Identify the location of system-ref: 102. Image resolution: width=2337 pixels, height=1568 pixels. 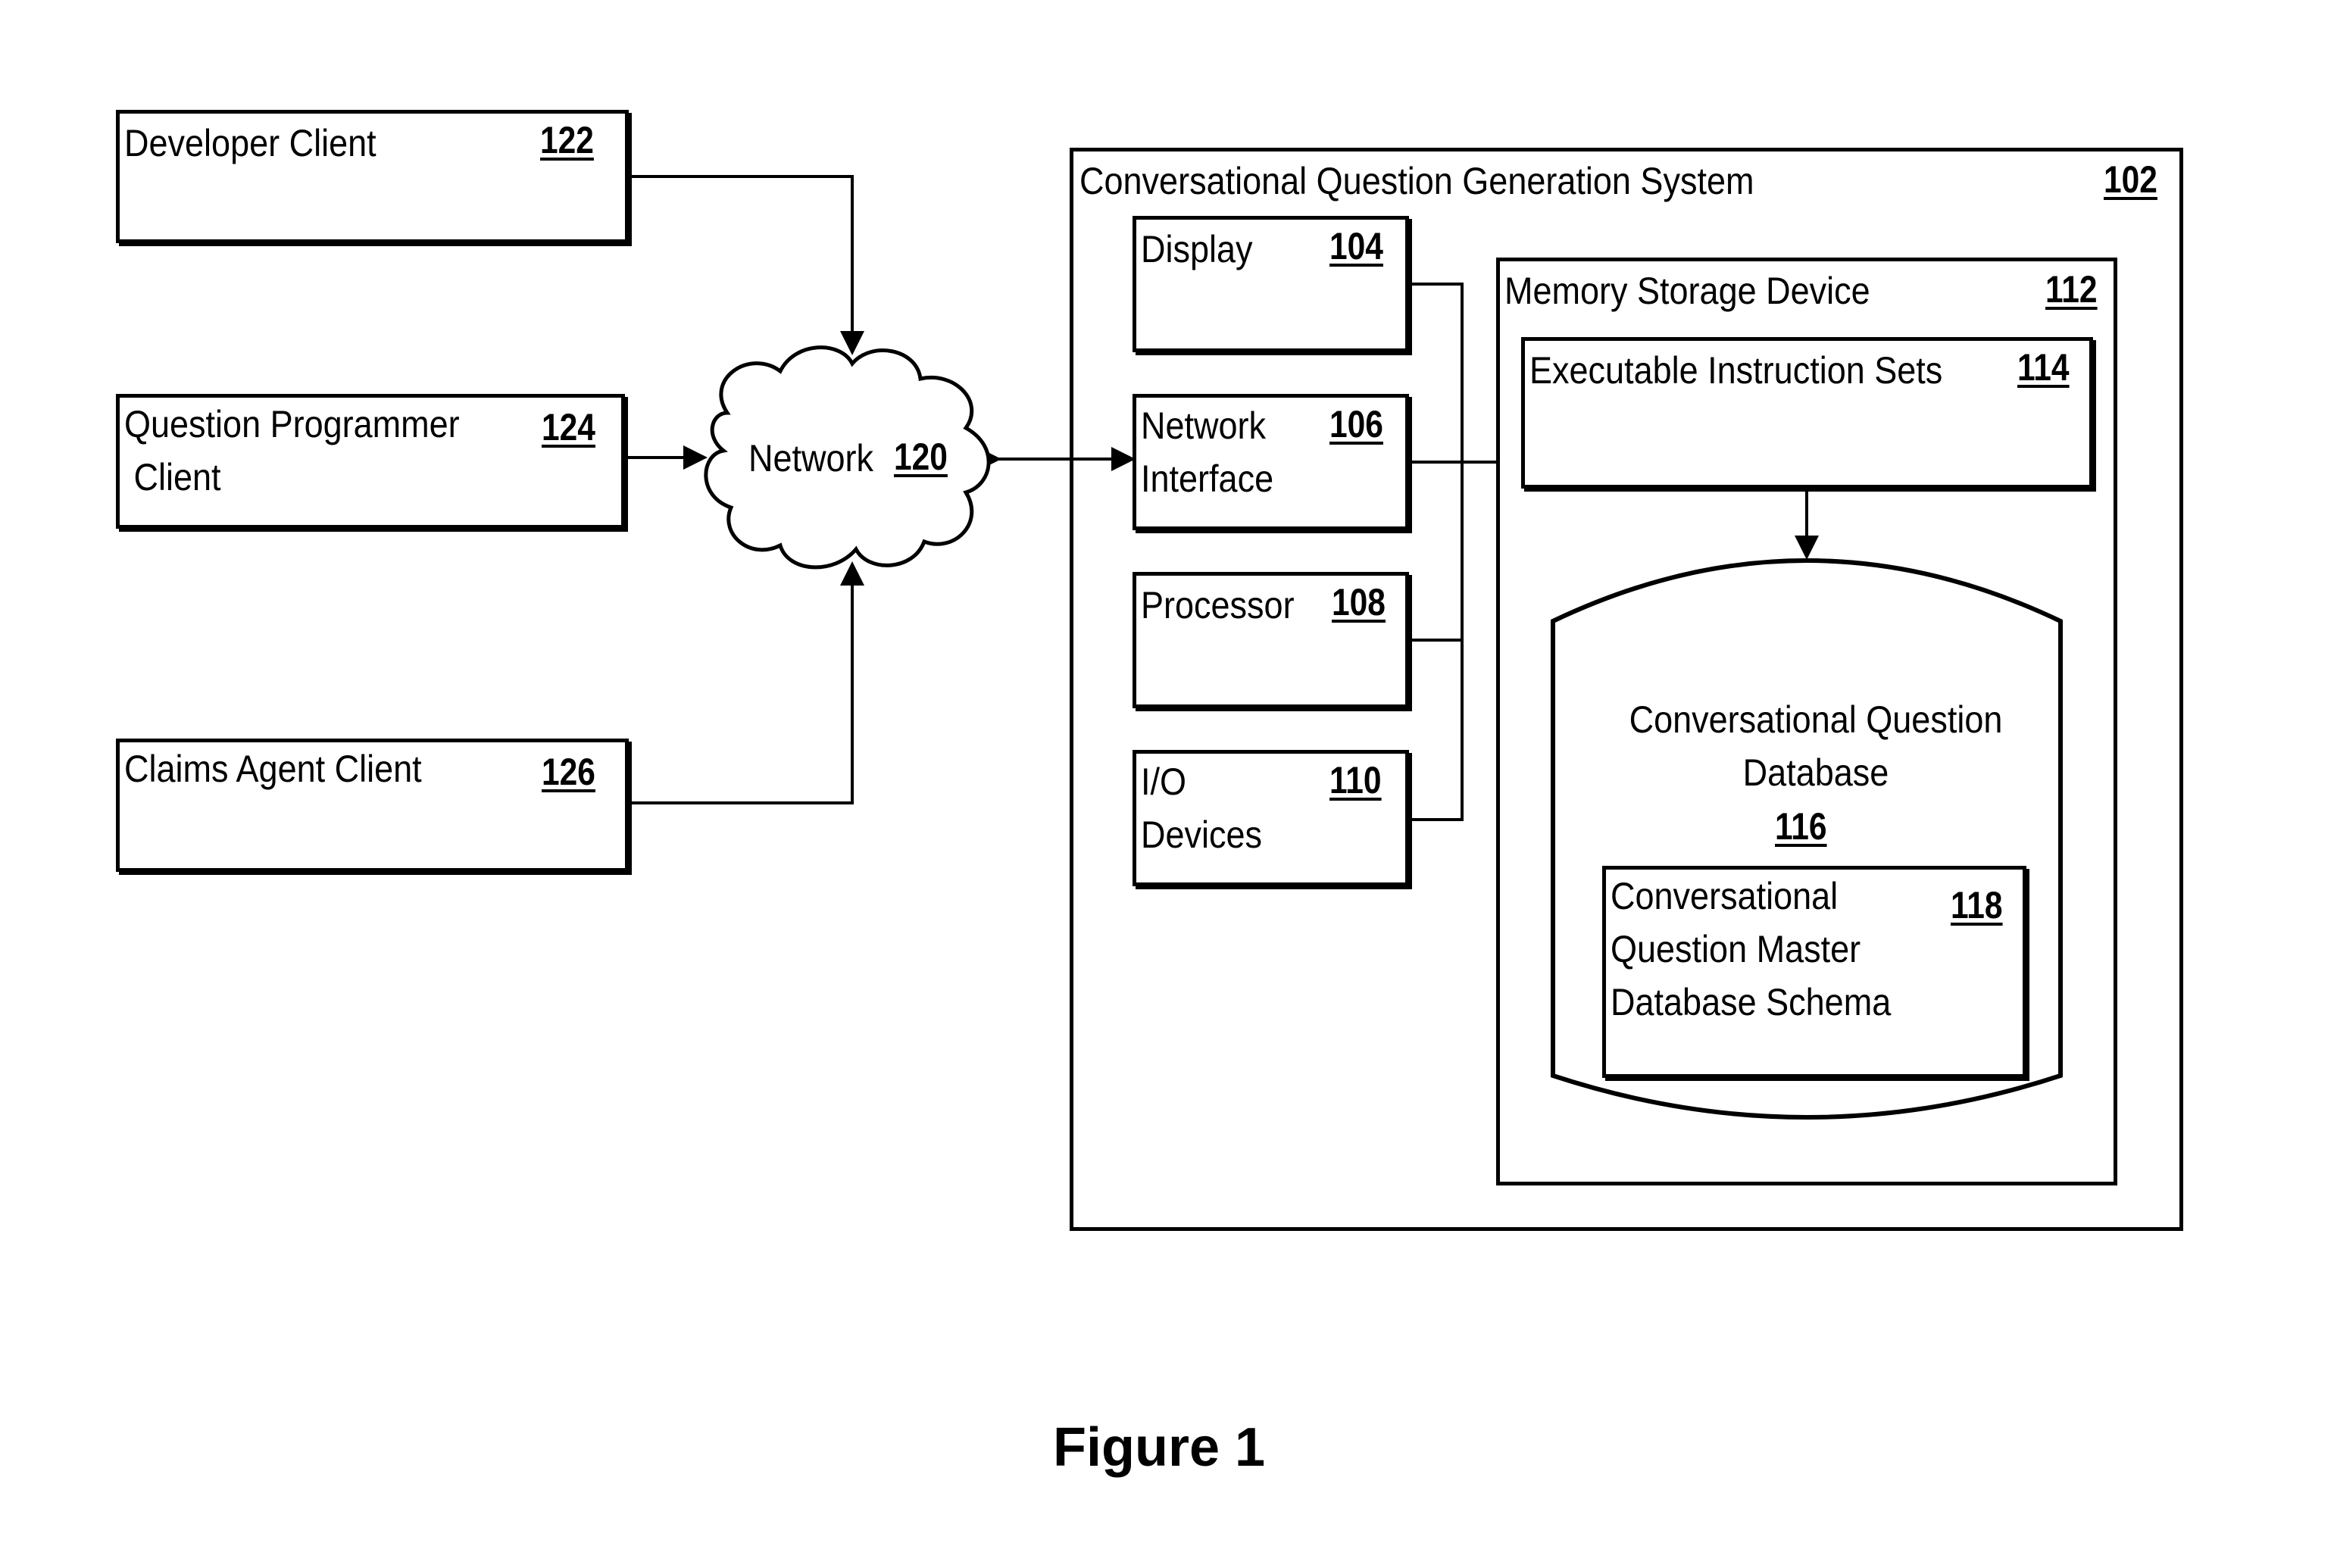
(2130, 180).